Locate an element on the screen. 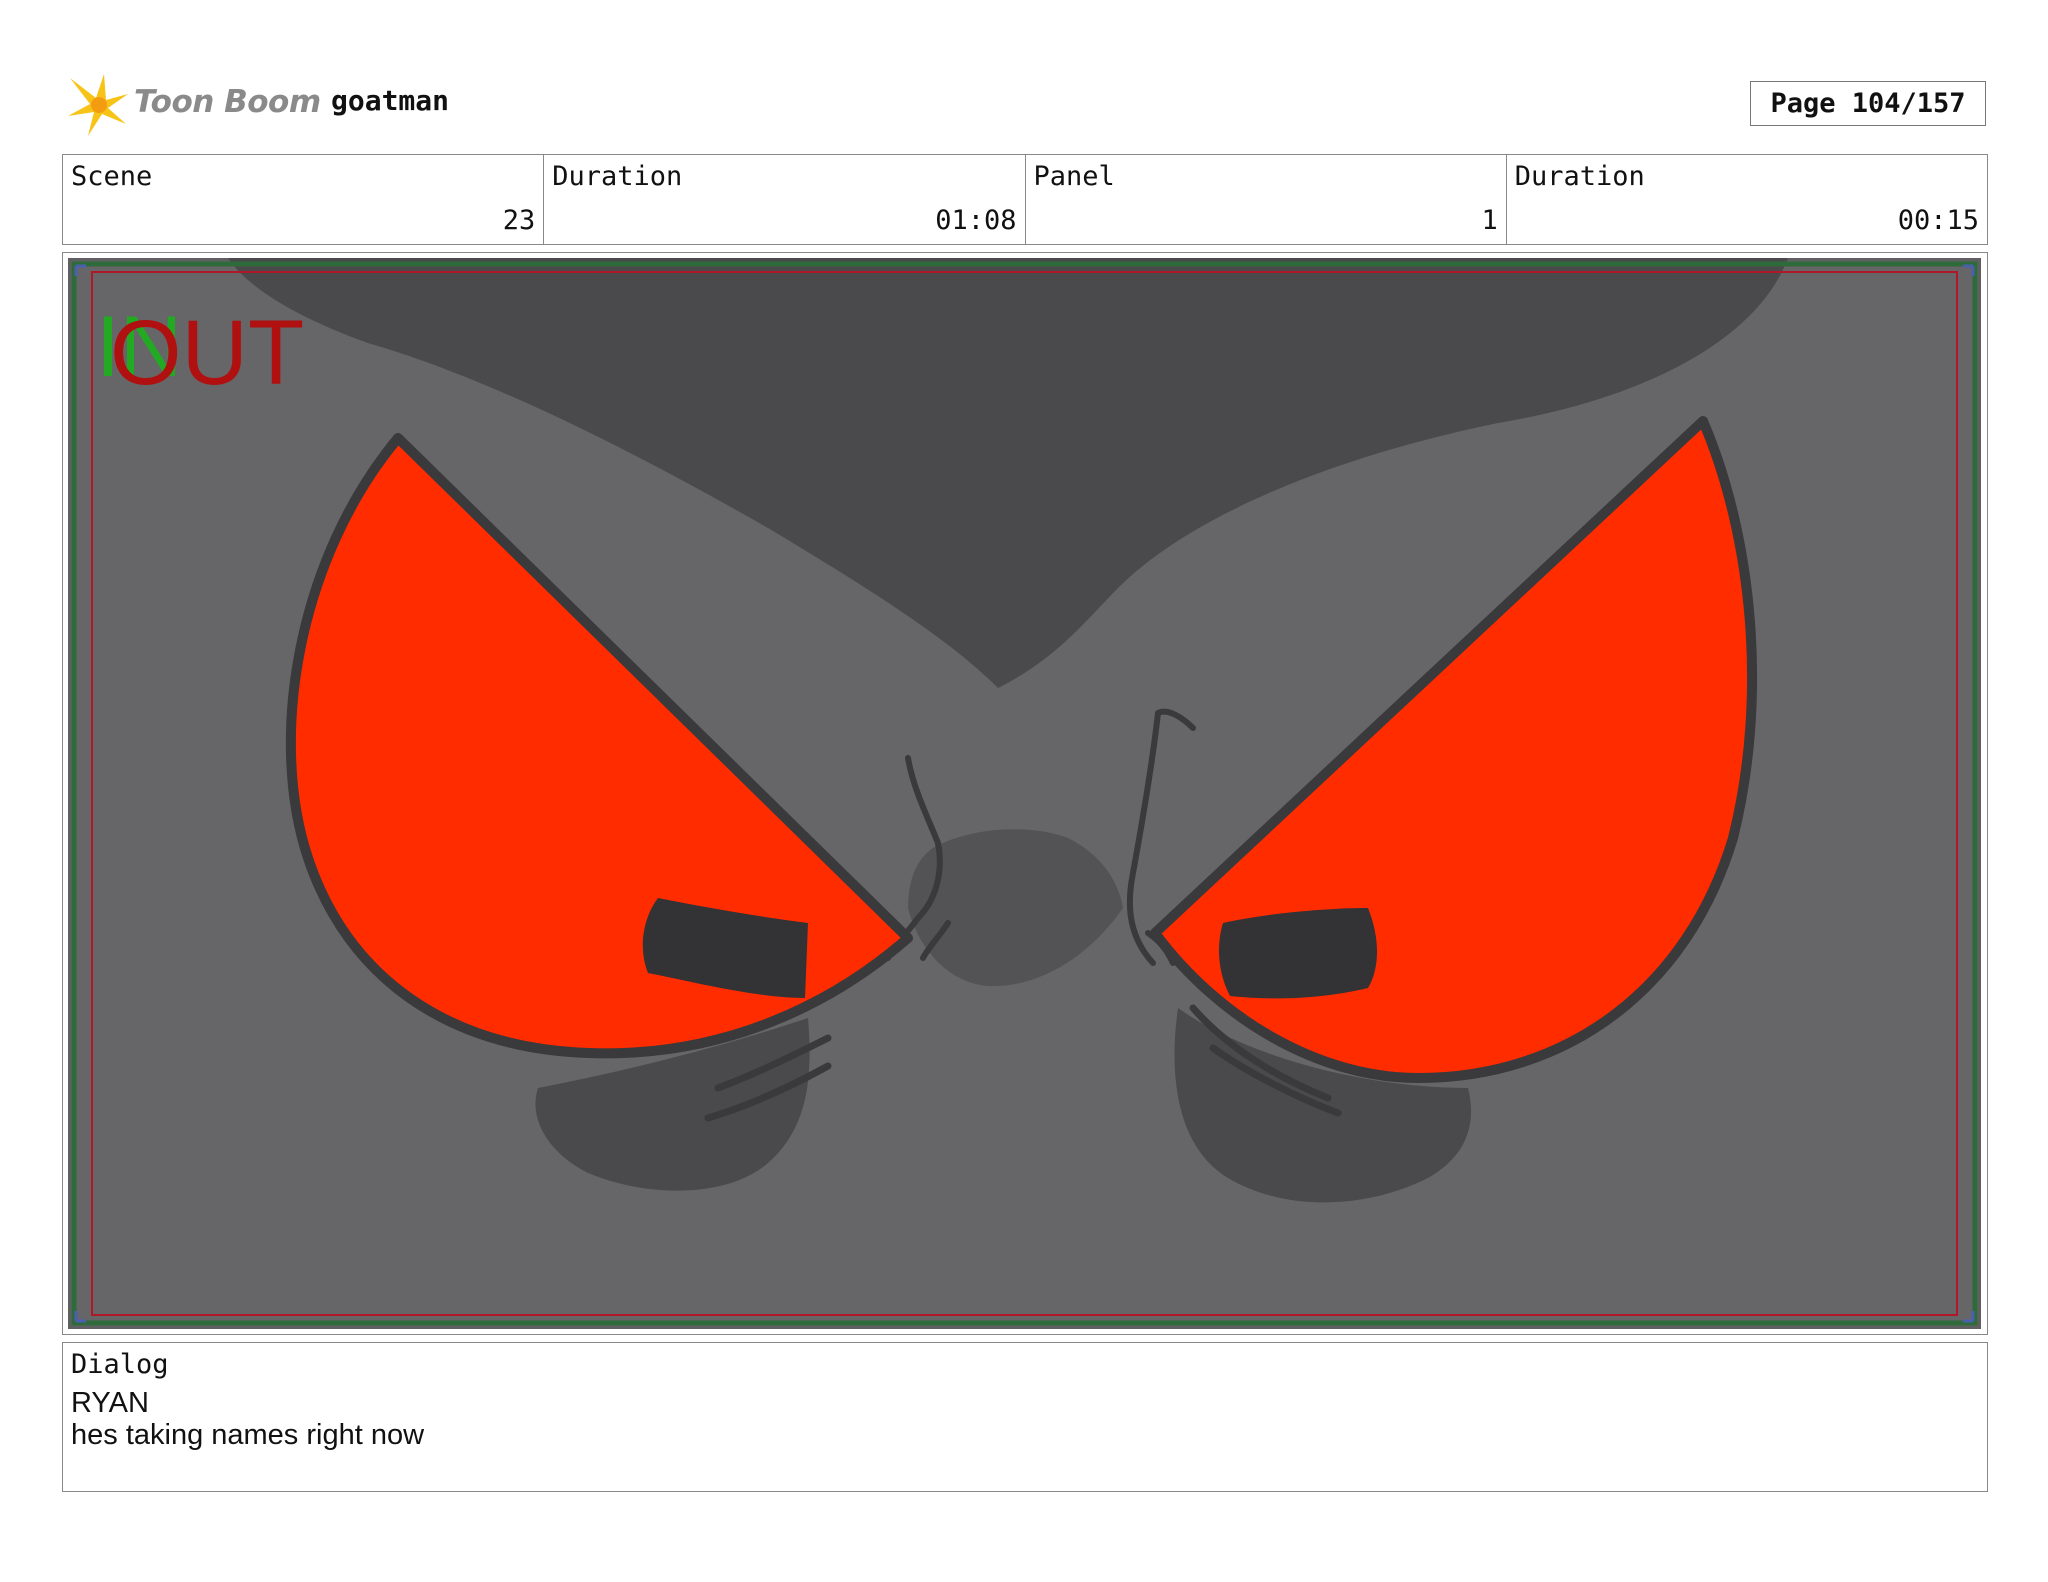  page-indicator: Page 104/157 is located at coordinates (1868, 103).